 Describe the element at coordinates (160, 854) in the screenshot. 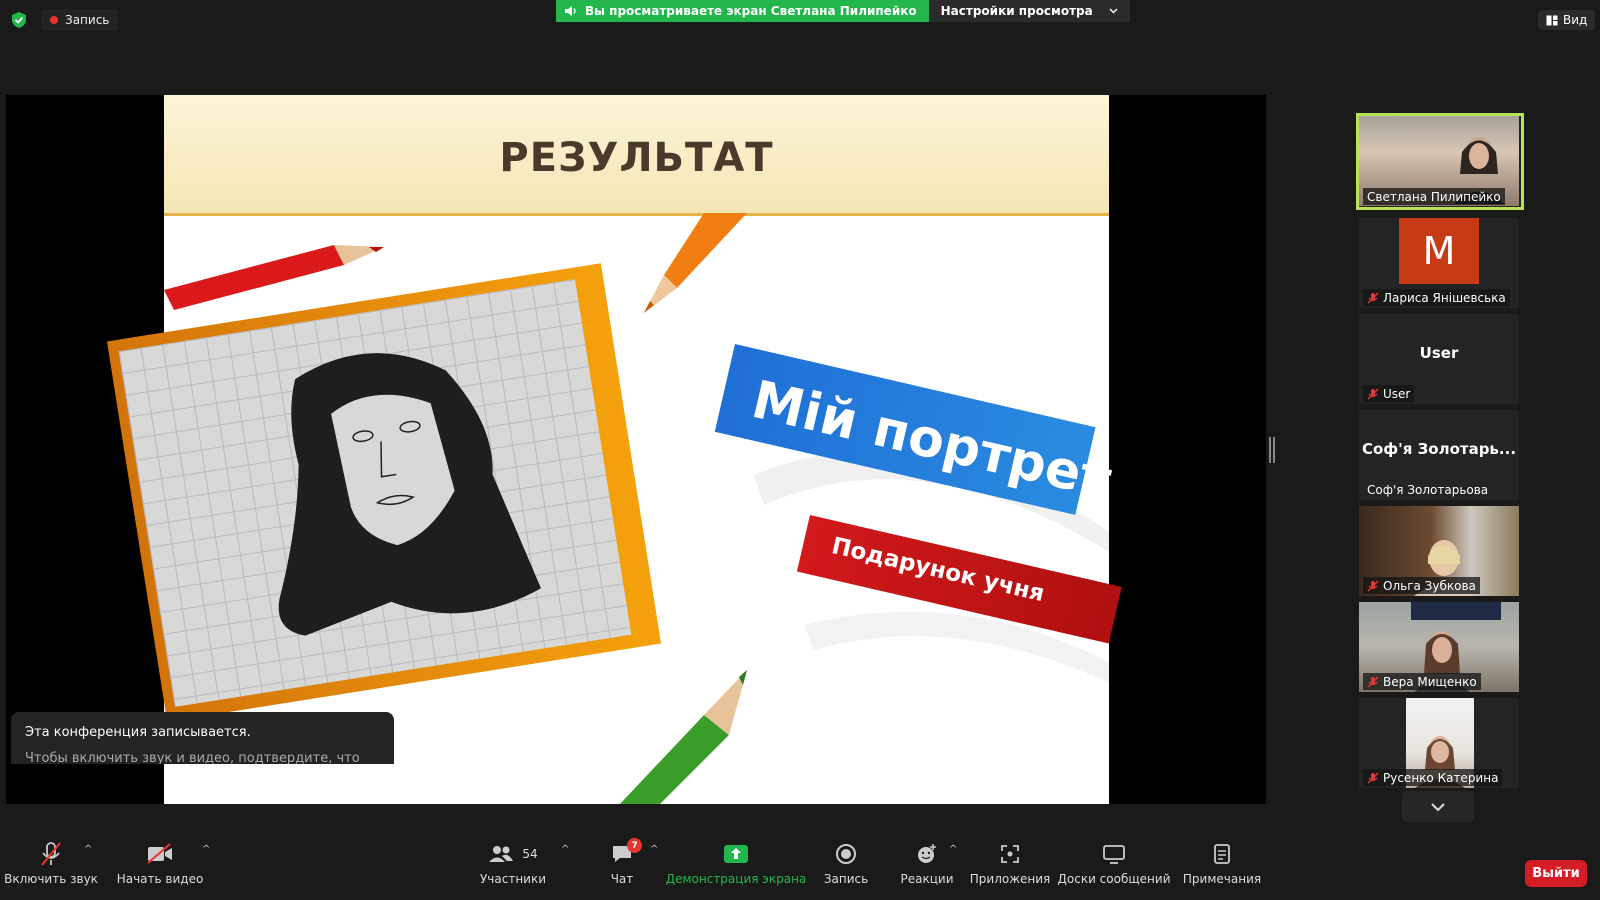

I see `video-off-icon` at that location.